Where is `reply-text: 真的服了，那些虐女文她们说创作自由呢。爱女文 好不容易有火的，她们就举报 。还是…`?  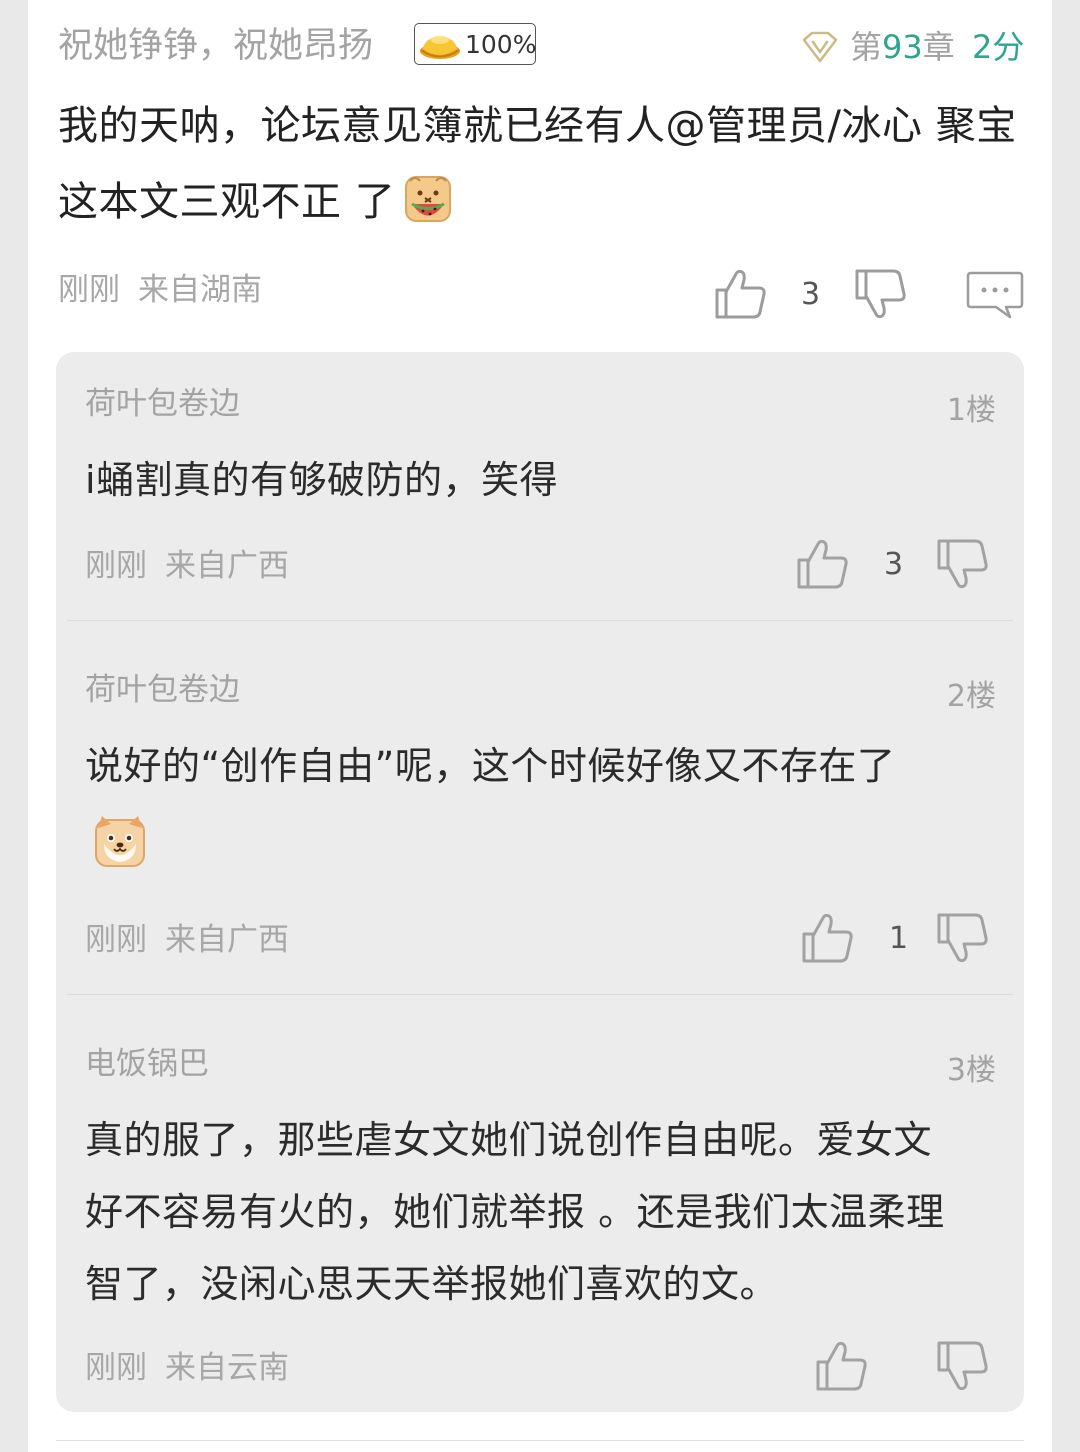 reply-text: 真的服了，那些虐女文她们说创作自由呢。爱女文 好不容易有火的，她们就举报 。还是… is located at coordinates (545, 1212).